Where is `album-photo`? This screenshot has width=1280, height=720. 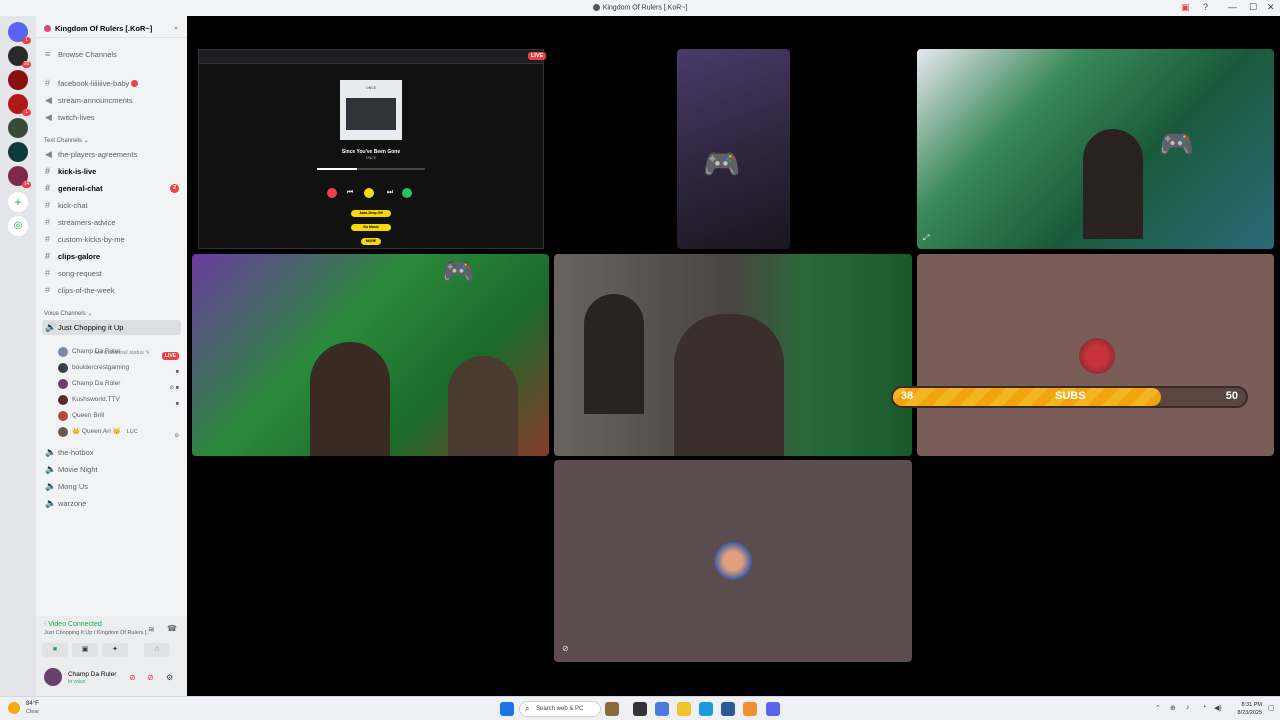
album-photo is located at coordinates (371, 114).